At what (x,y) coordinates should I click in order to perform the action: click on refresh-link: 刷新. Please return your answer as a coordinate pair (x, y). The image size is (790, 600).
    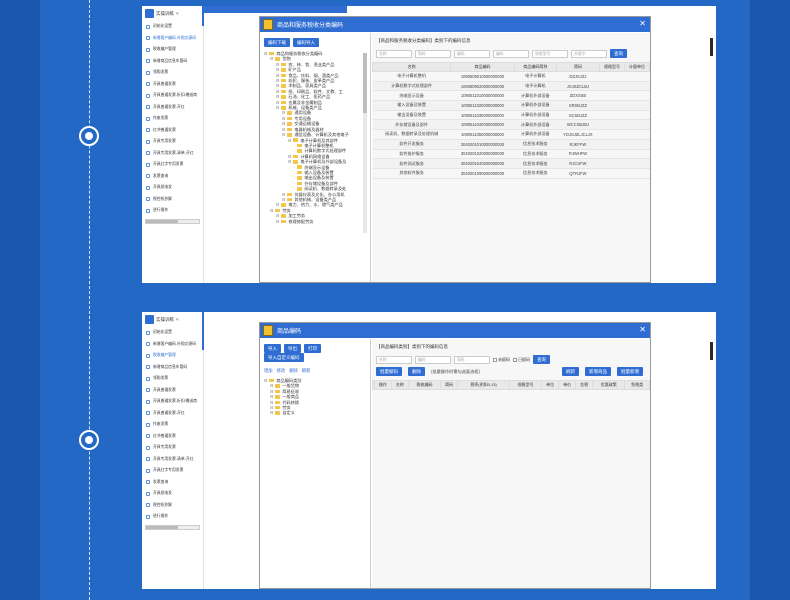
    Looking at the image, I should click on (306, 370).